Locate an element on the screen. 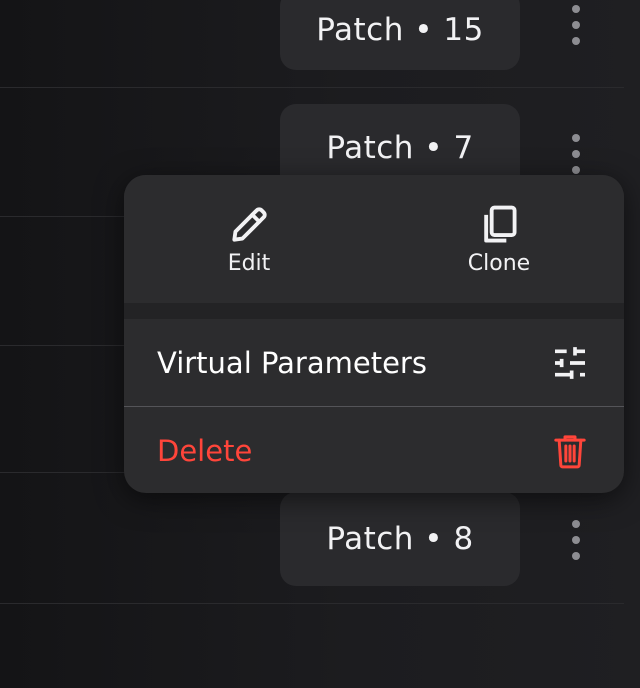 The width and height of the screenshot is (640, 688). sliders-icon is located at coordinates (570, 362).